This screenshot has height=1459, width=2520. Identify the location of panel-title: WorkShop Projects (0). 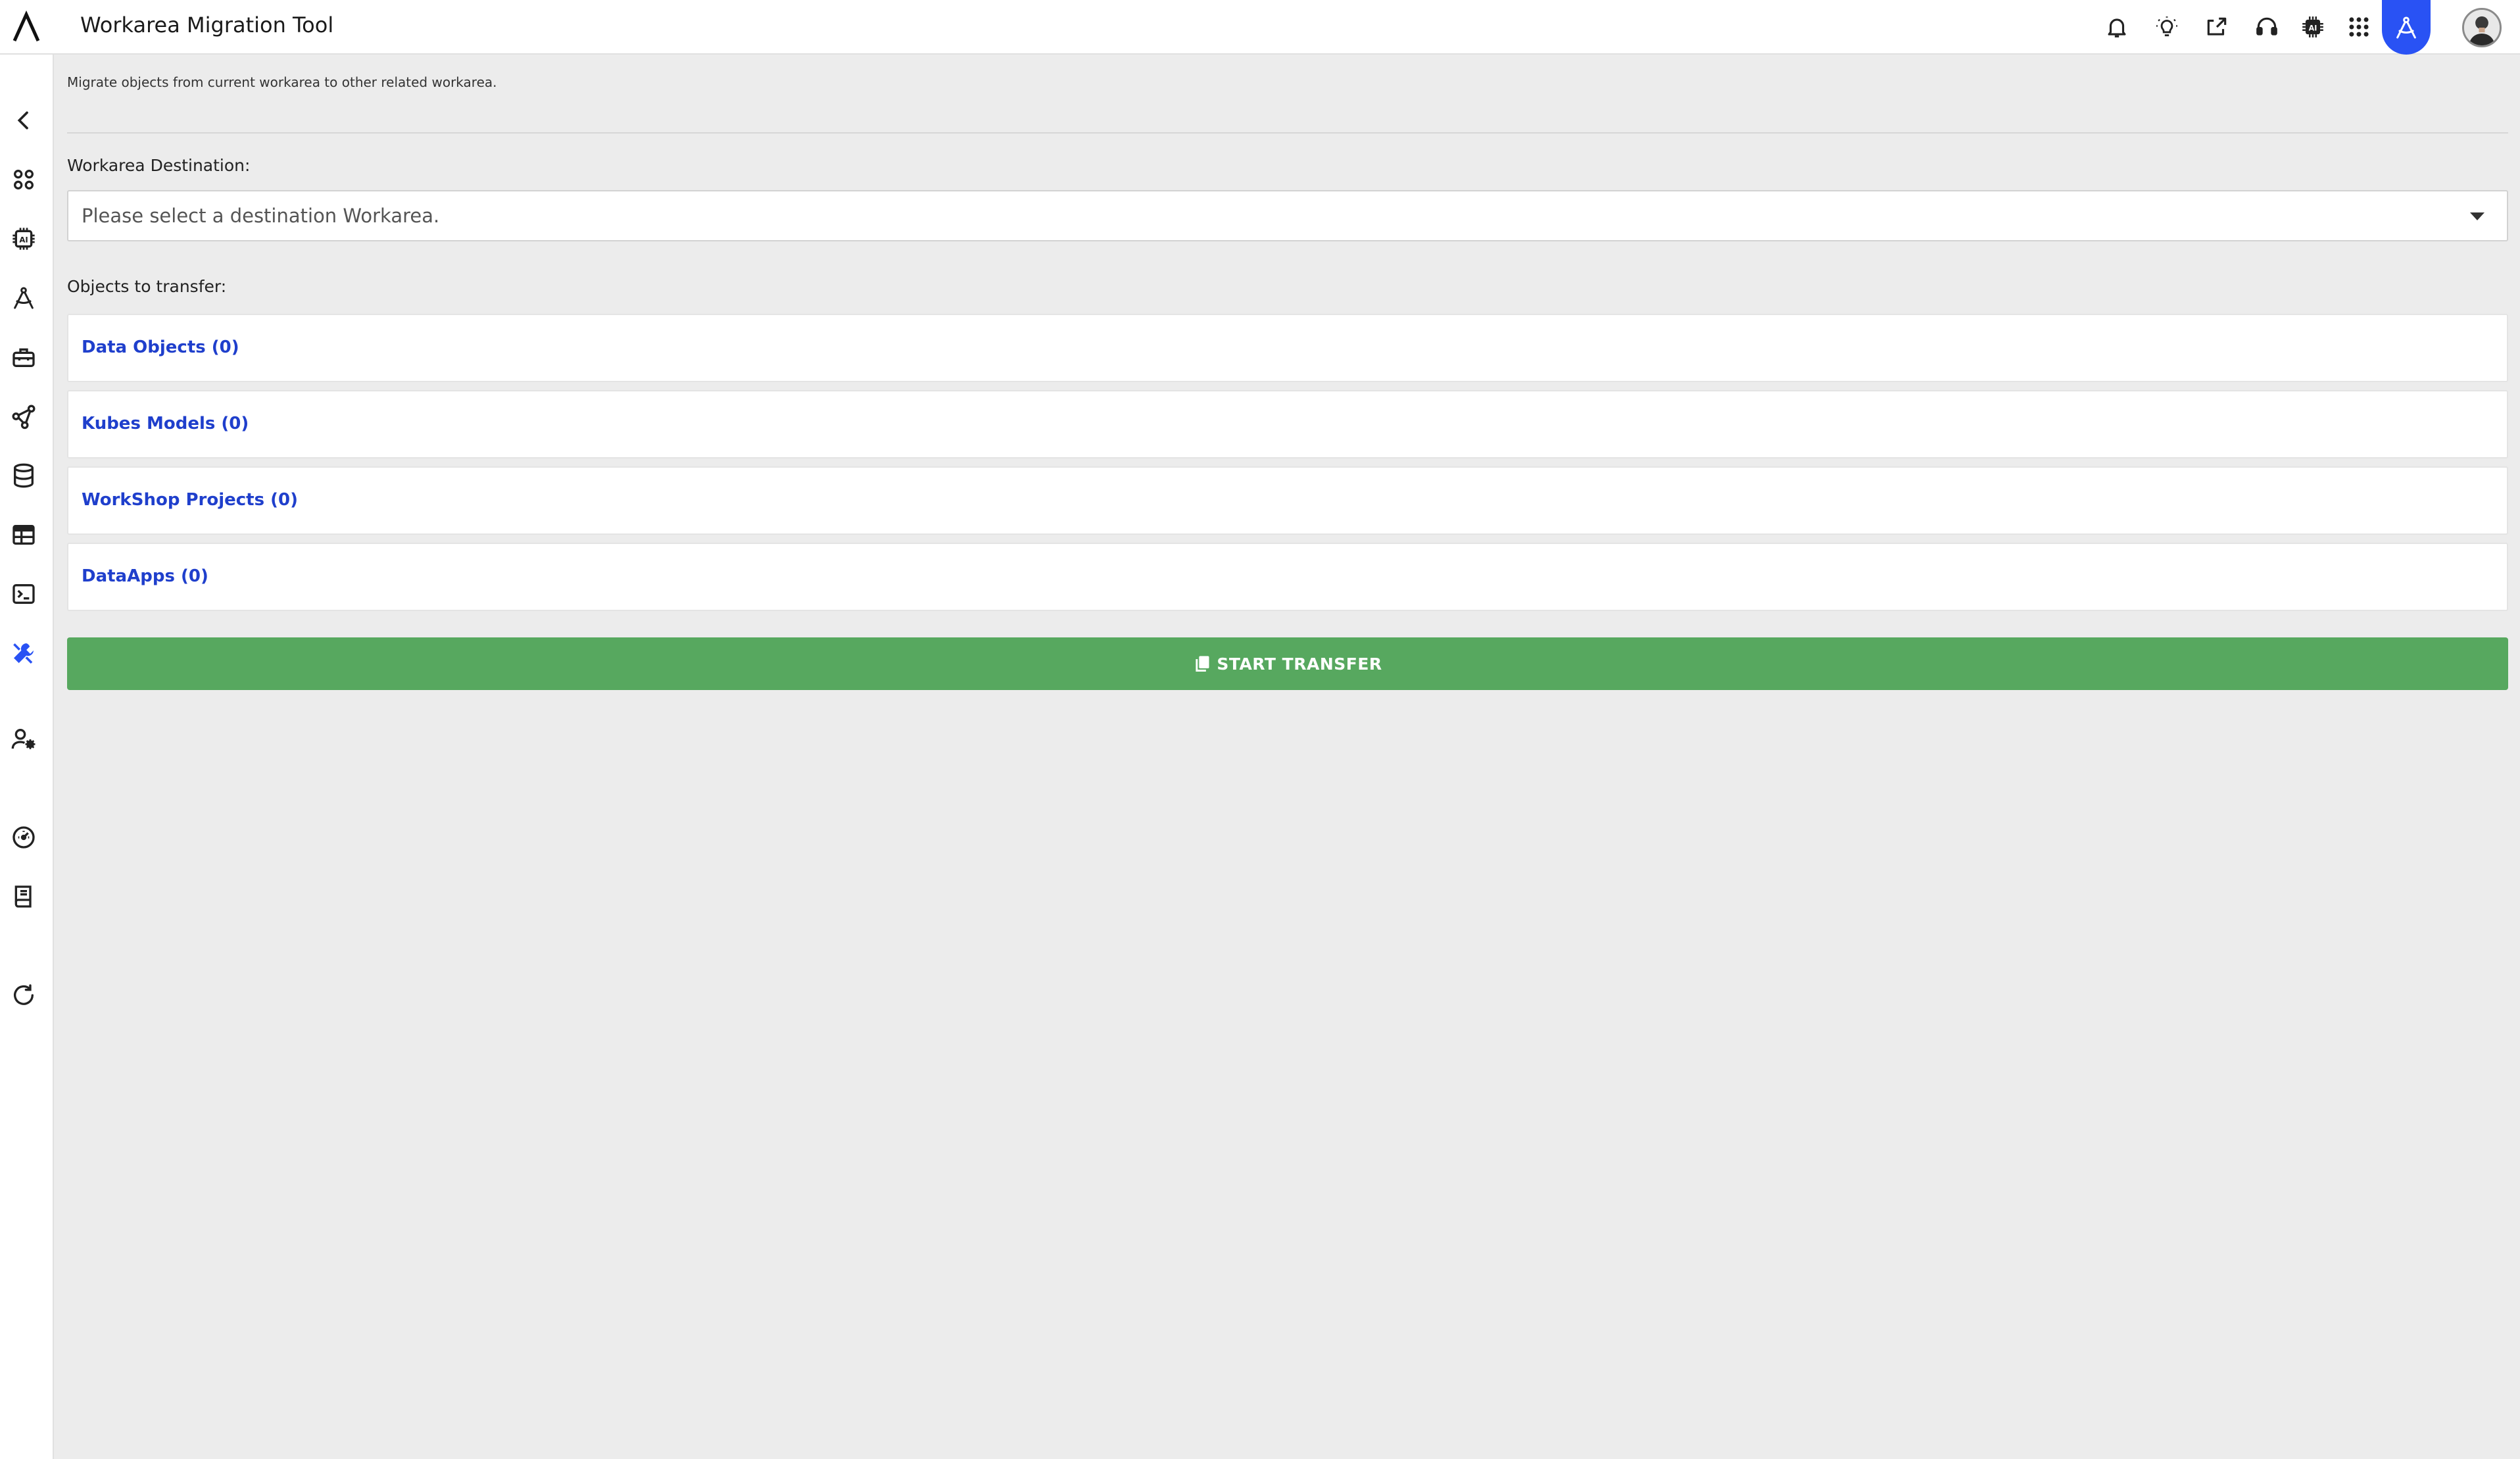
(190, 500).